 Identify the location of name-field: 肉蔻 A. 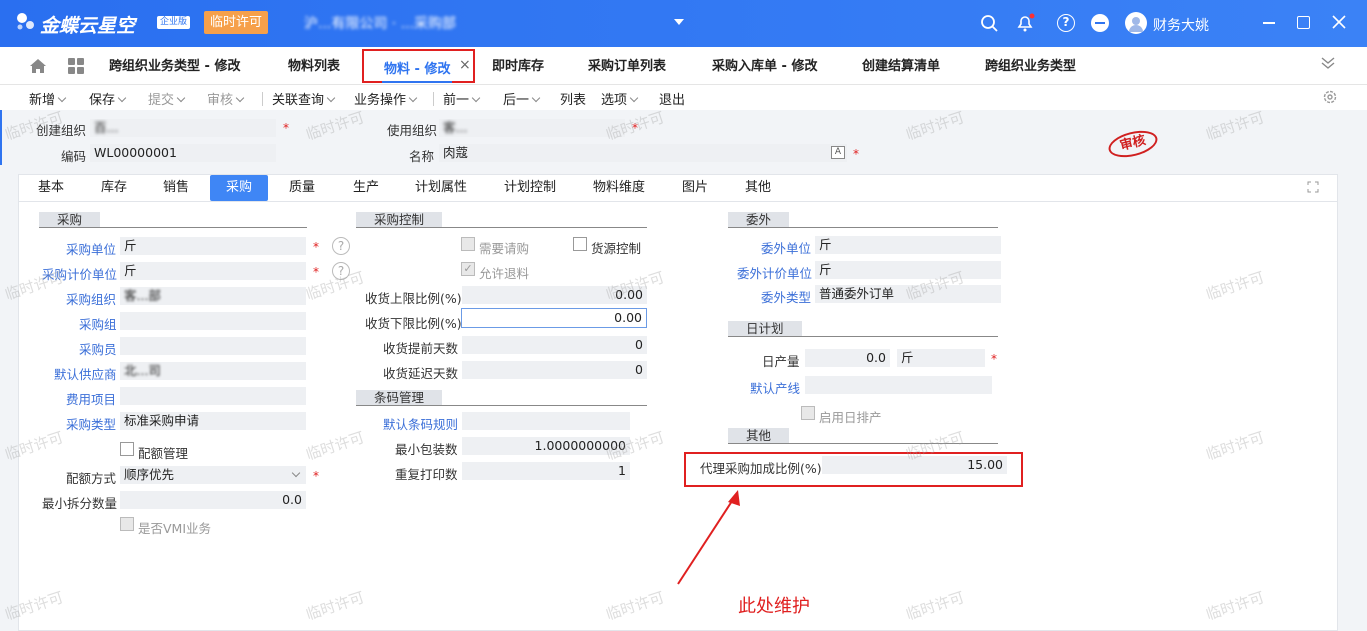
(643, 153).